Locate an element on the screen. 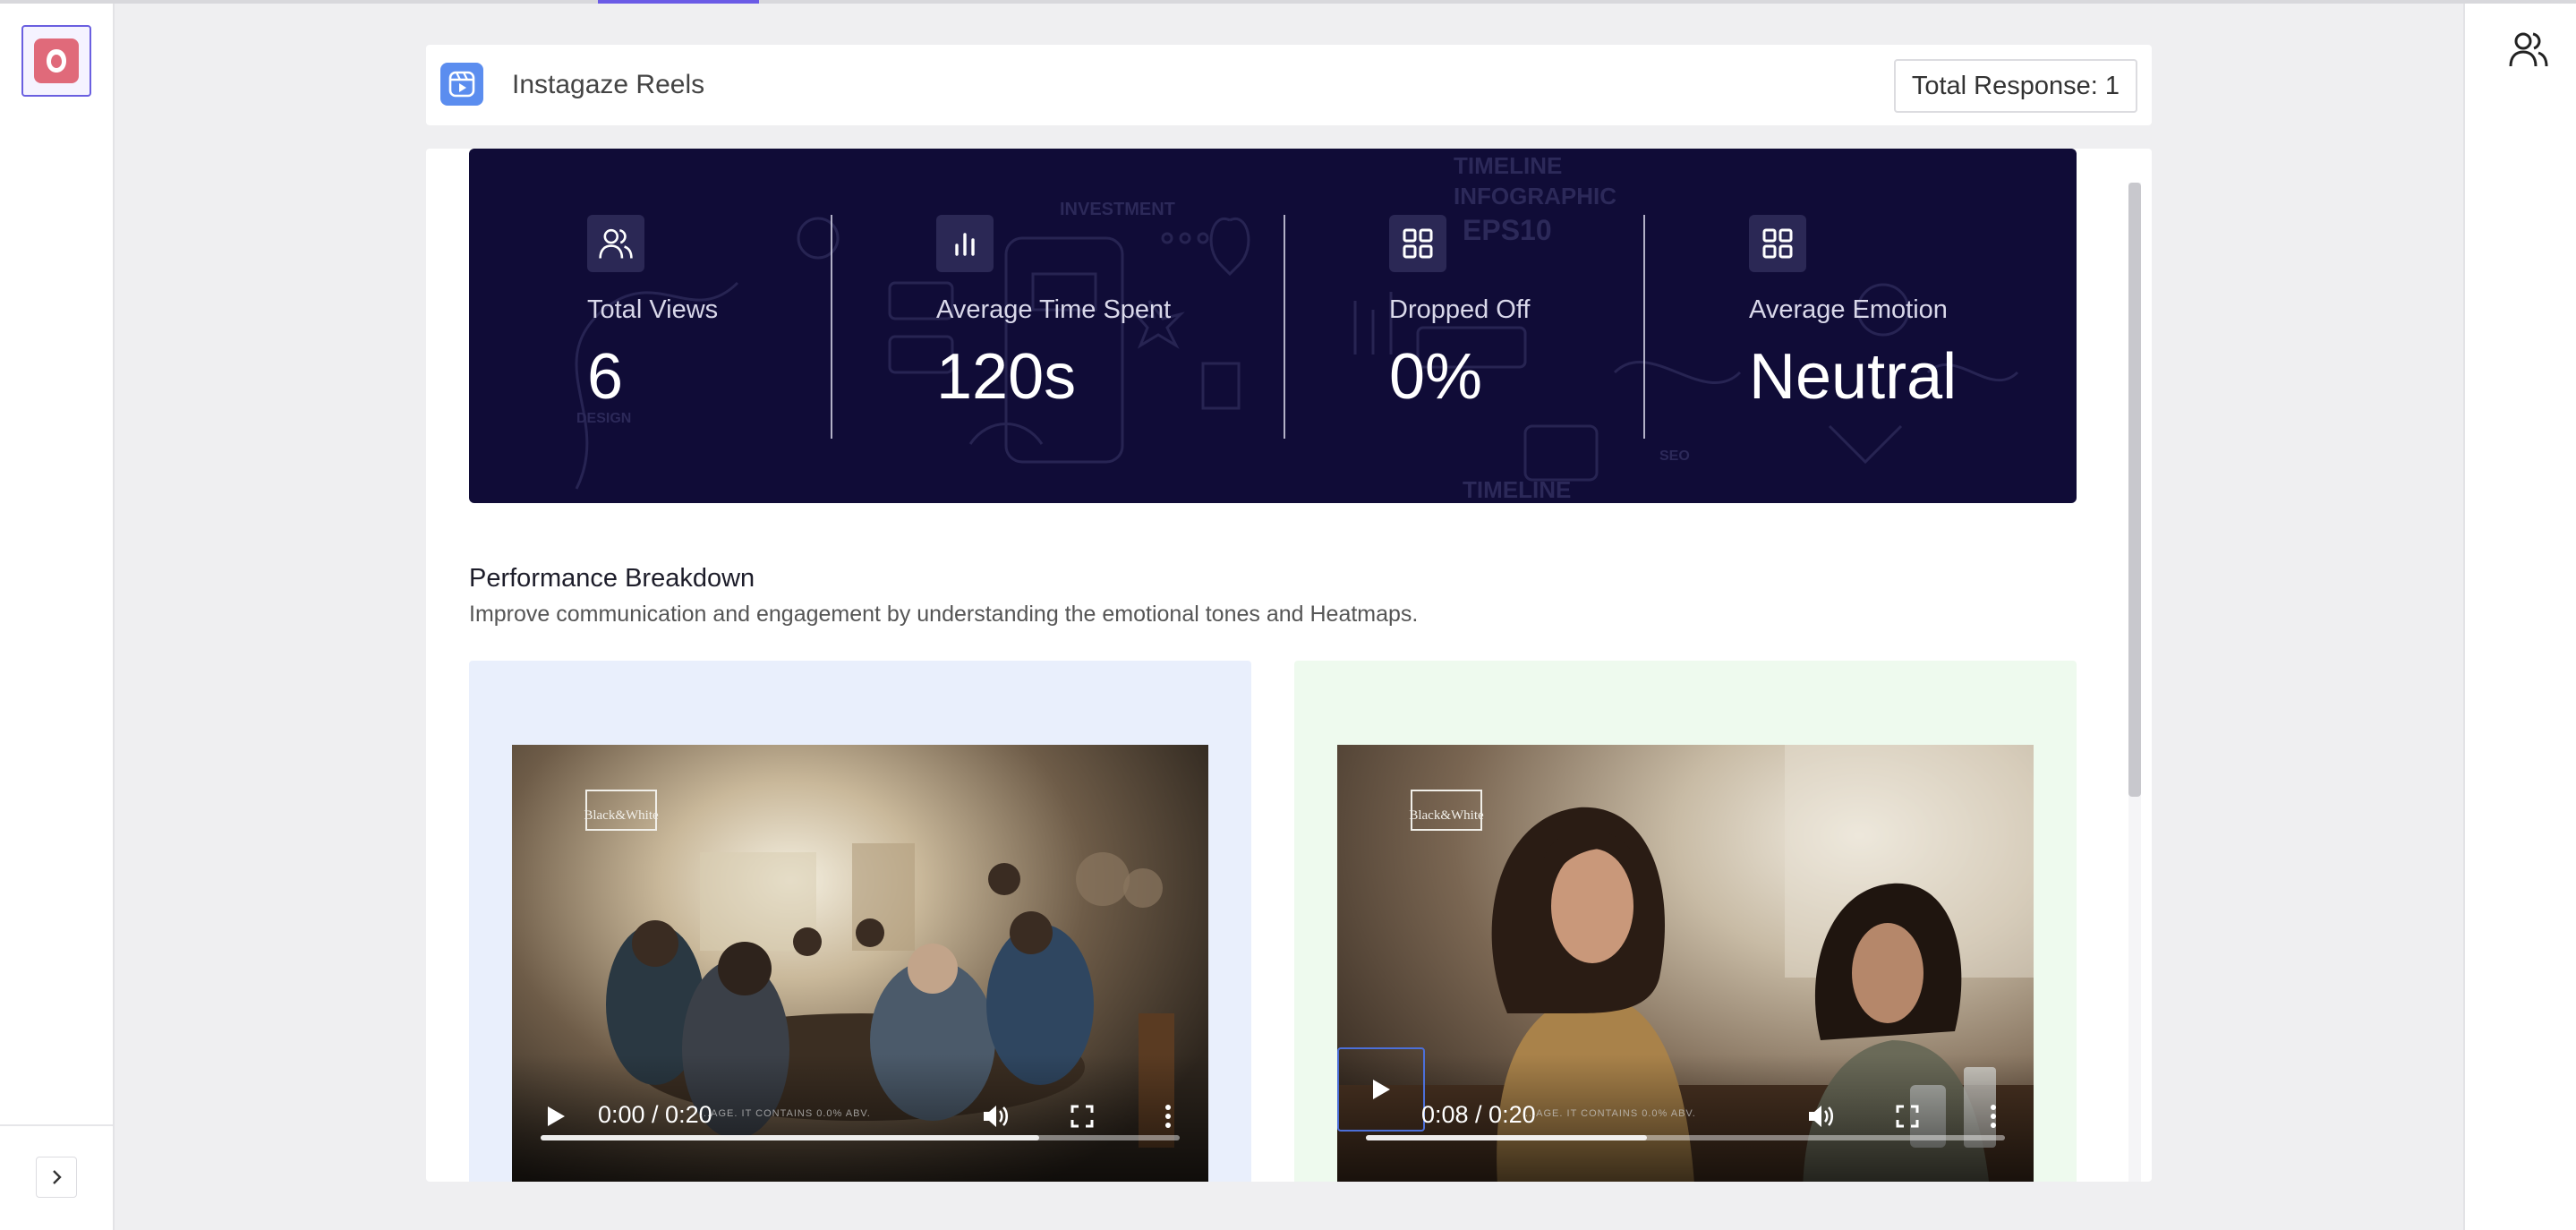  stat-label: Total Views is located at coordinates (653, 309).